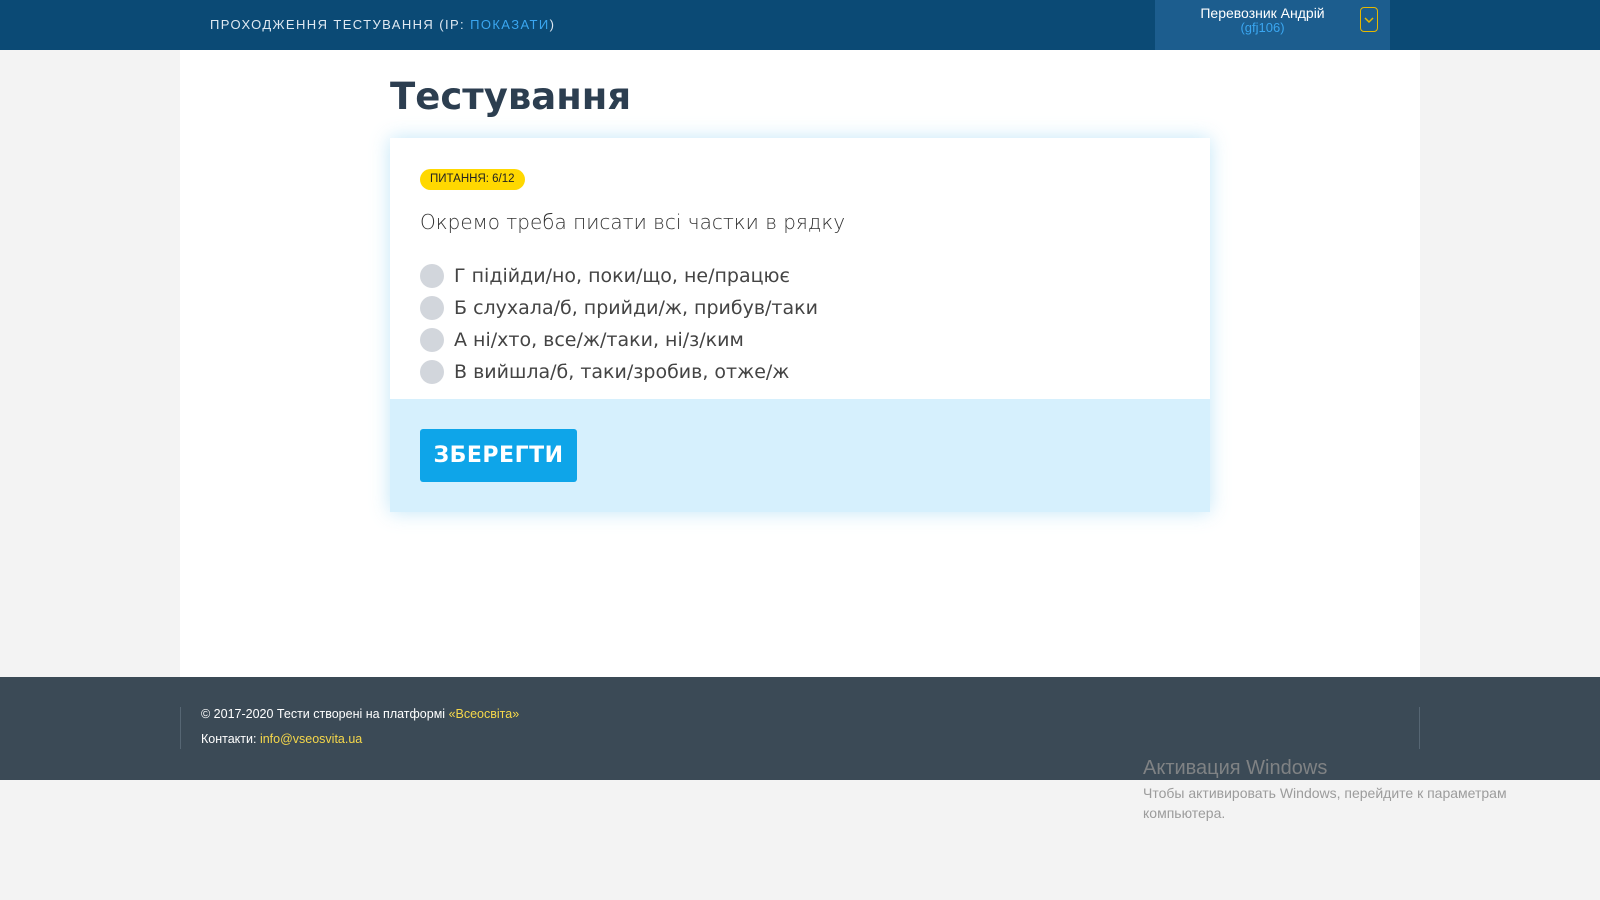 The image size is (1600, 900). Describe the element at coordinates (1235, 768) in the screenshot. I see `watermark-title: Активация Windows` at that location.